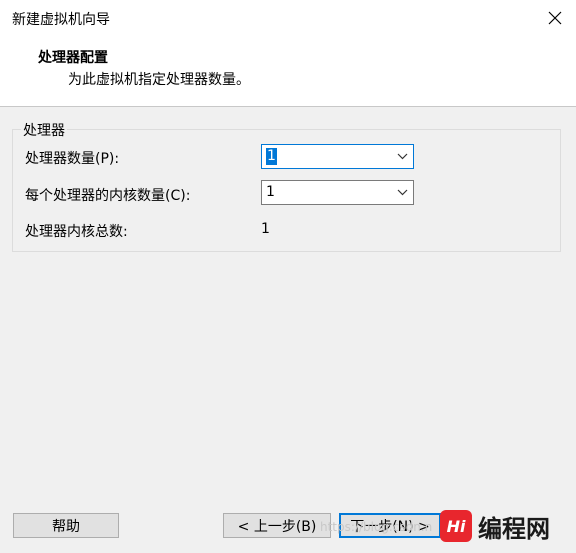  I want to click on page-subtitle: 为此虚拟机指定处理器数量。, so click(159, 80).